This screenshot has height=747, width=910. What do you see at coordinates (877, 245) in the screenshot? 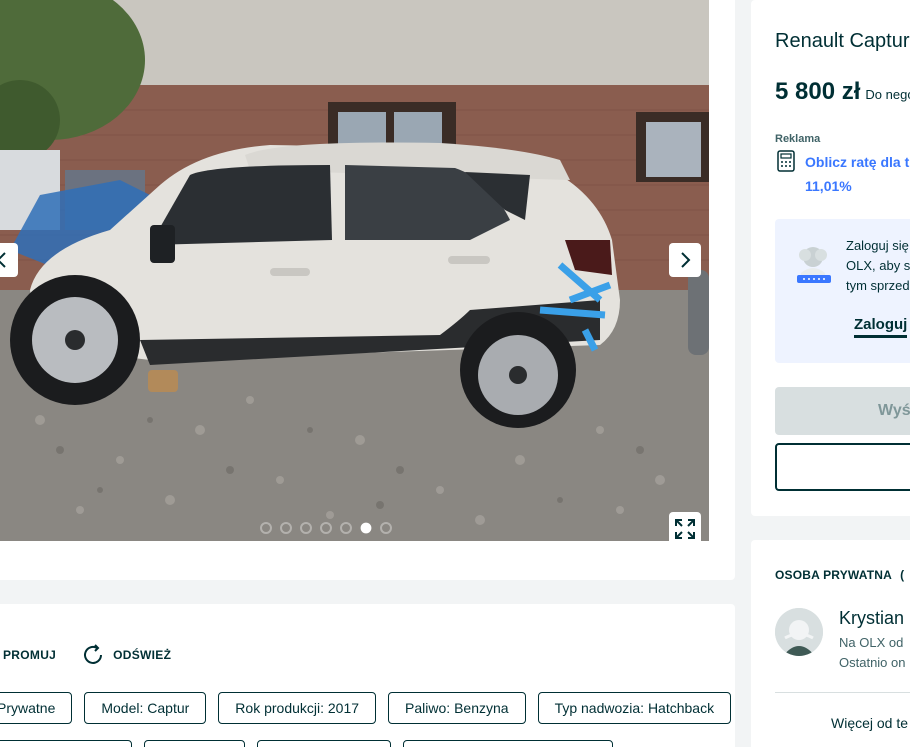
I see `login-line: Zaloguj się` at bounding box center [877, 245].